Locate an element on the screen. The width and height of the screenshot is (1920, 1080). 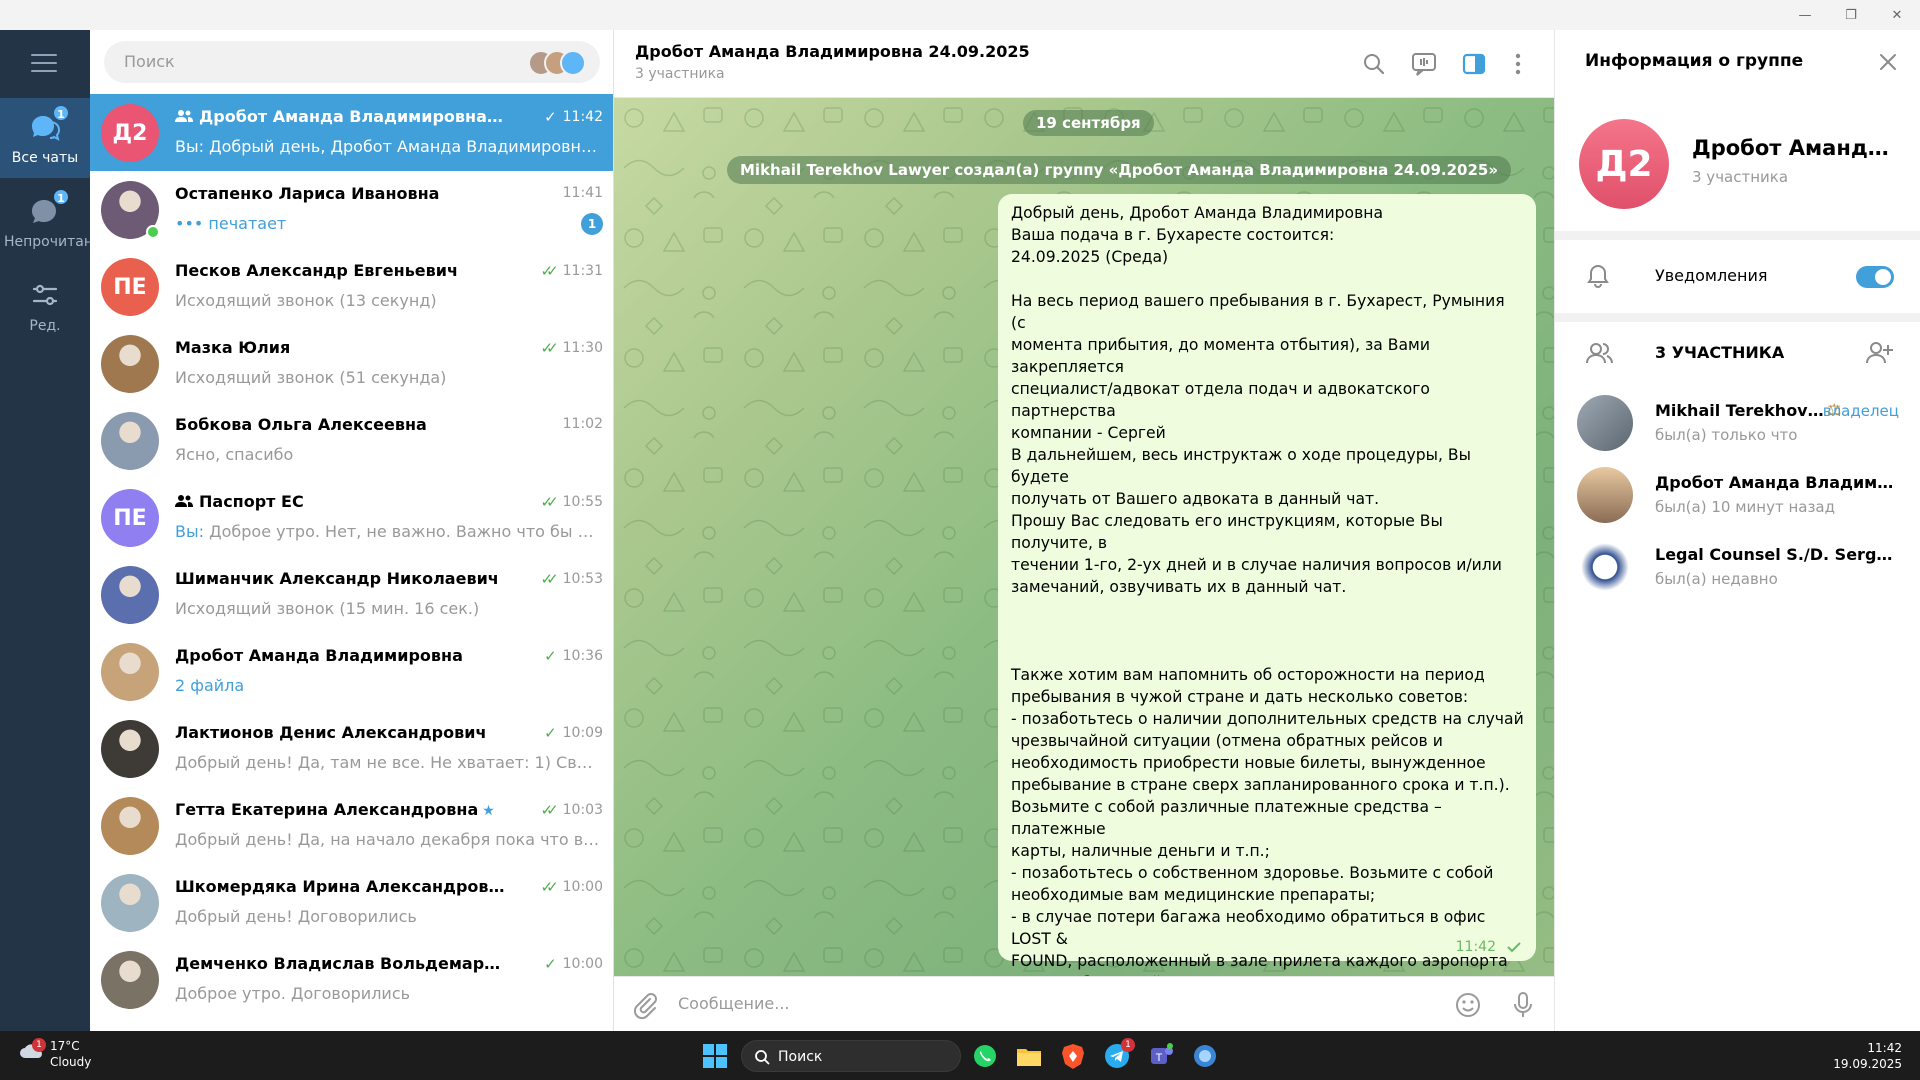
chat-time: ✓✓ 11:31 is located at coordinates (572, 271).